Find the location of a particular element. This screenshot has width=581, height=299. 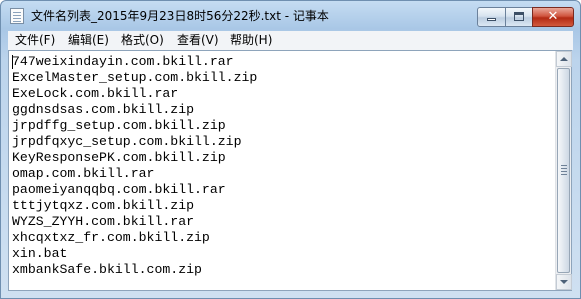

close-icon: ✕ is located at coordinates (553, 16).